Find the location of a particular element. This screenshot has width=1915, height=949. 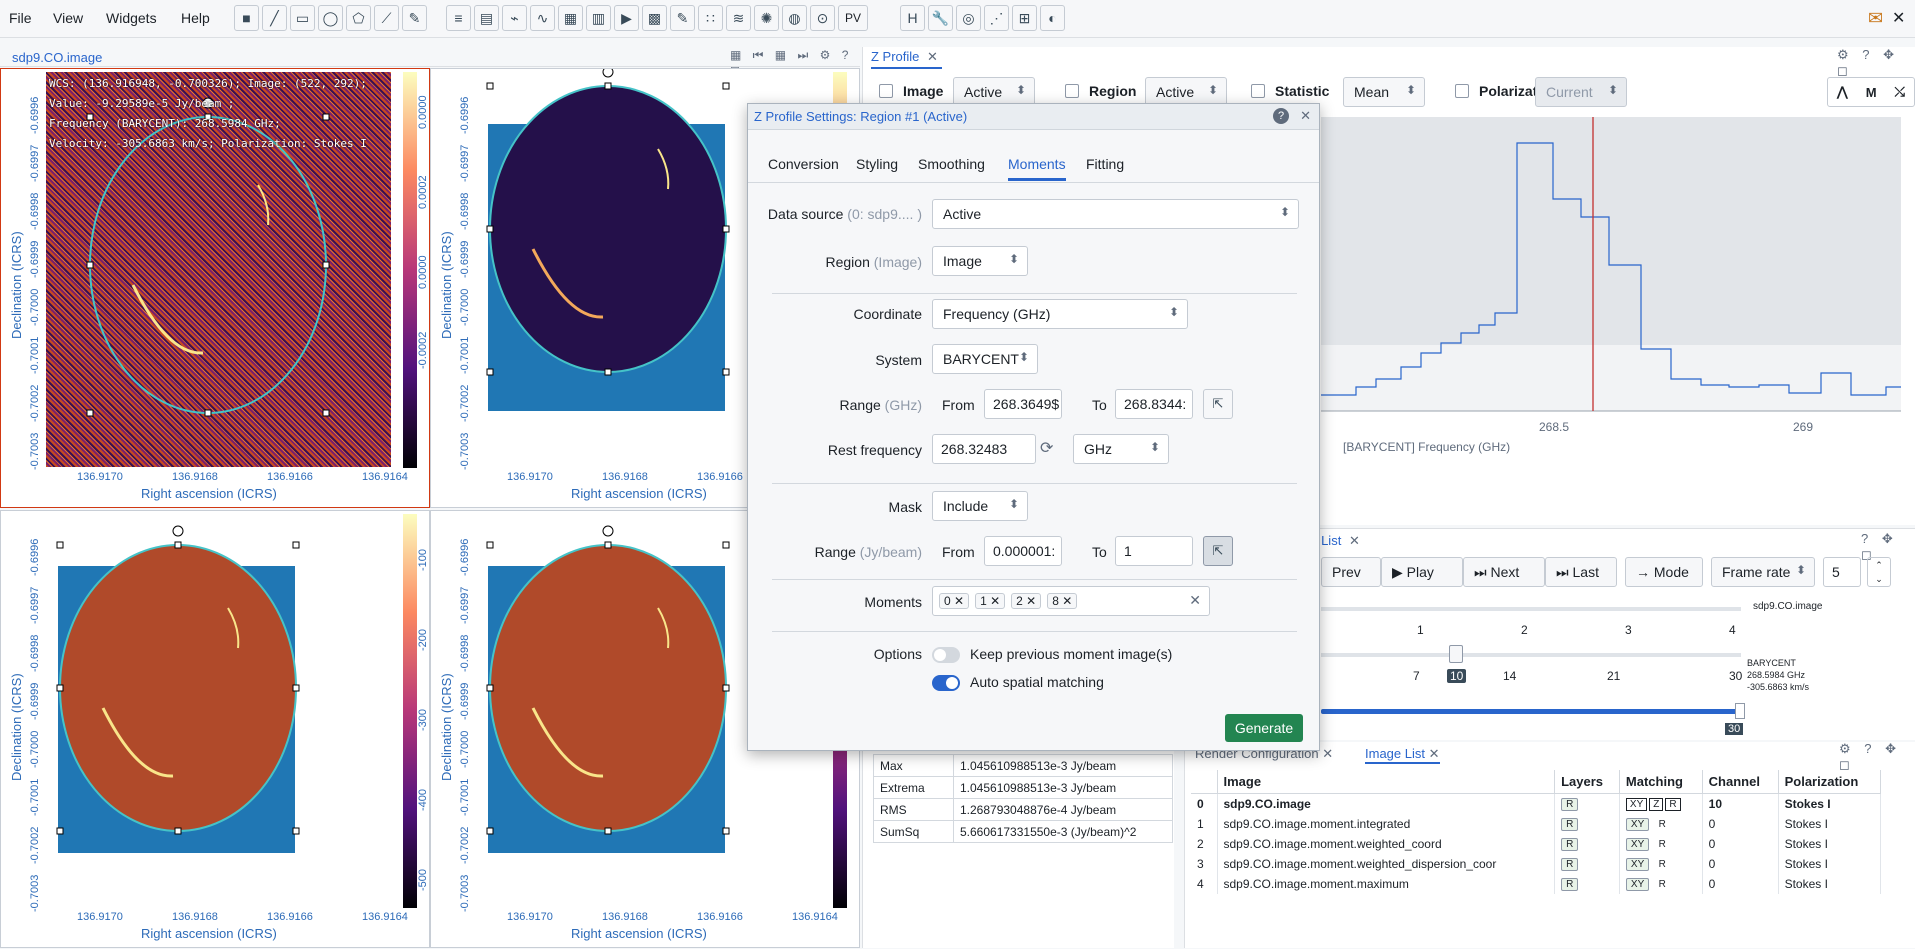

column-header: Matching is located at coordinates (1661, 782).